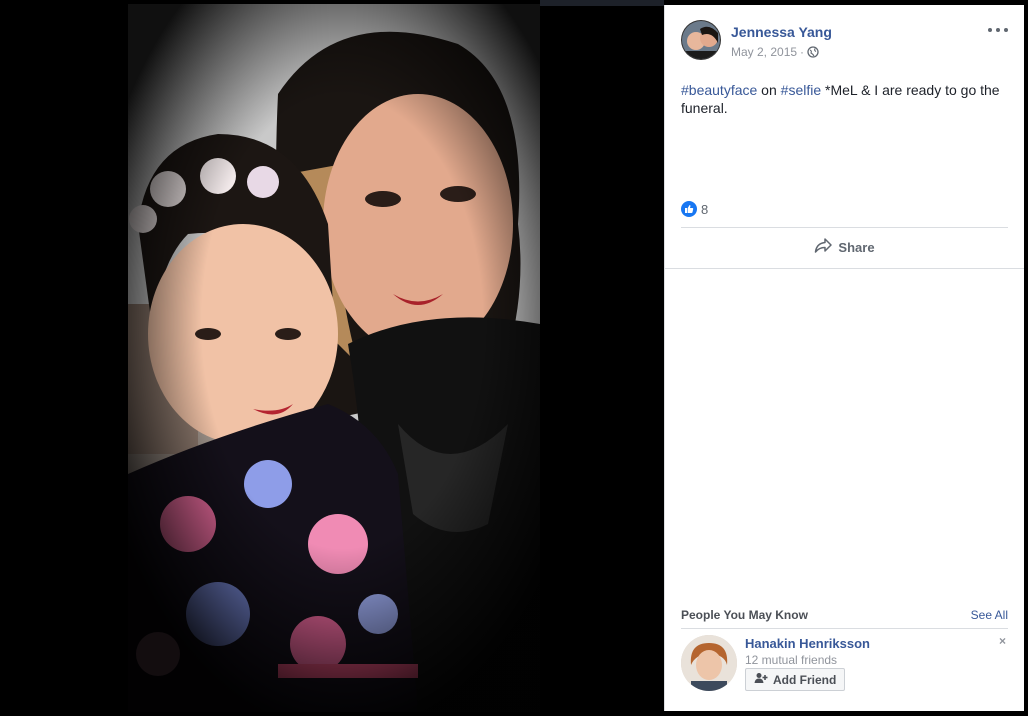  What do you see at coordinates (705, 209) in the screenshot?
I see `reaction-count: 8` at bounding box center [705, 209].